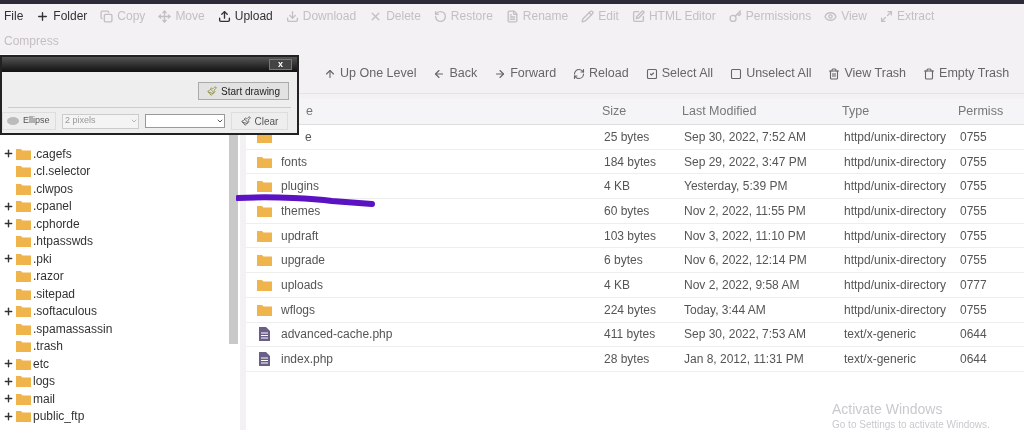  What do you see at coordinates (867, 73) in the screenshot?
I see `nav-button: View Trash` at bounding box center [867, 73].